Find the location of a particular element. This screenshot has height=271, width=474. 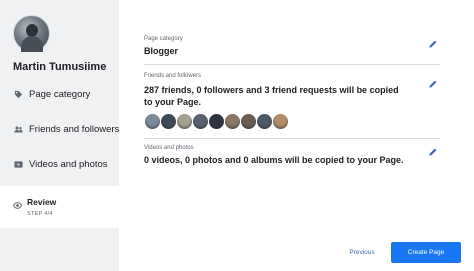

media-label: Videos and photos is located at coordinates (169, 148).